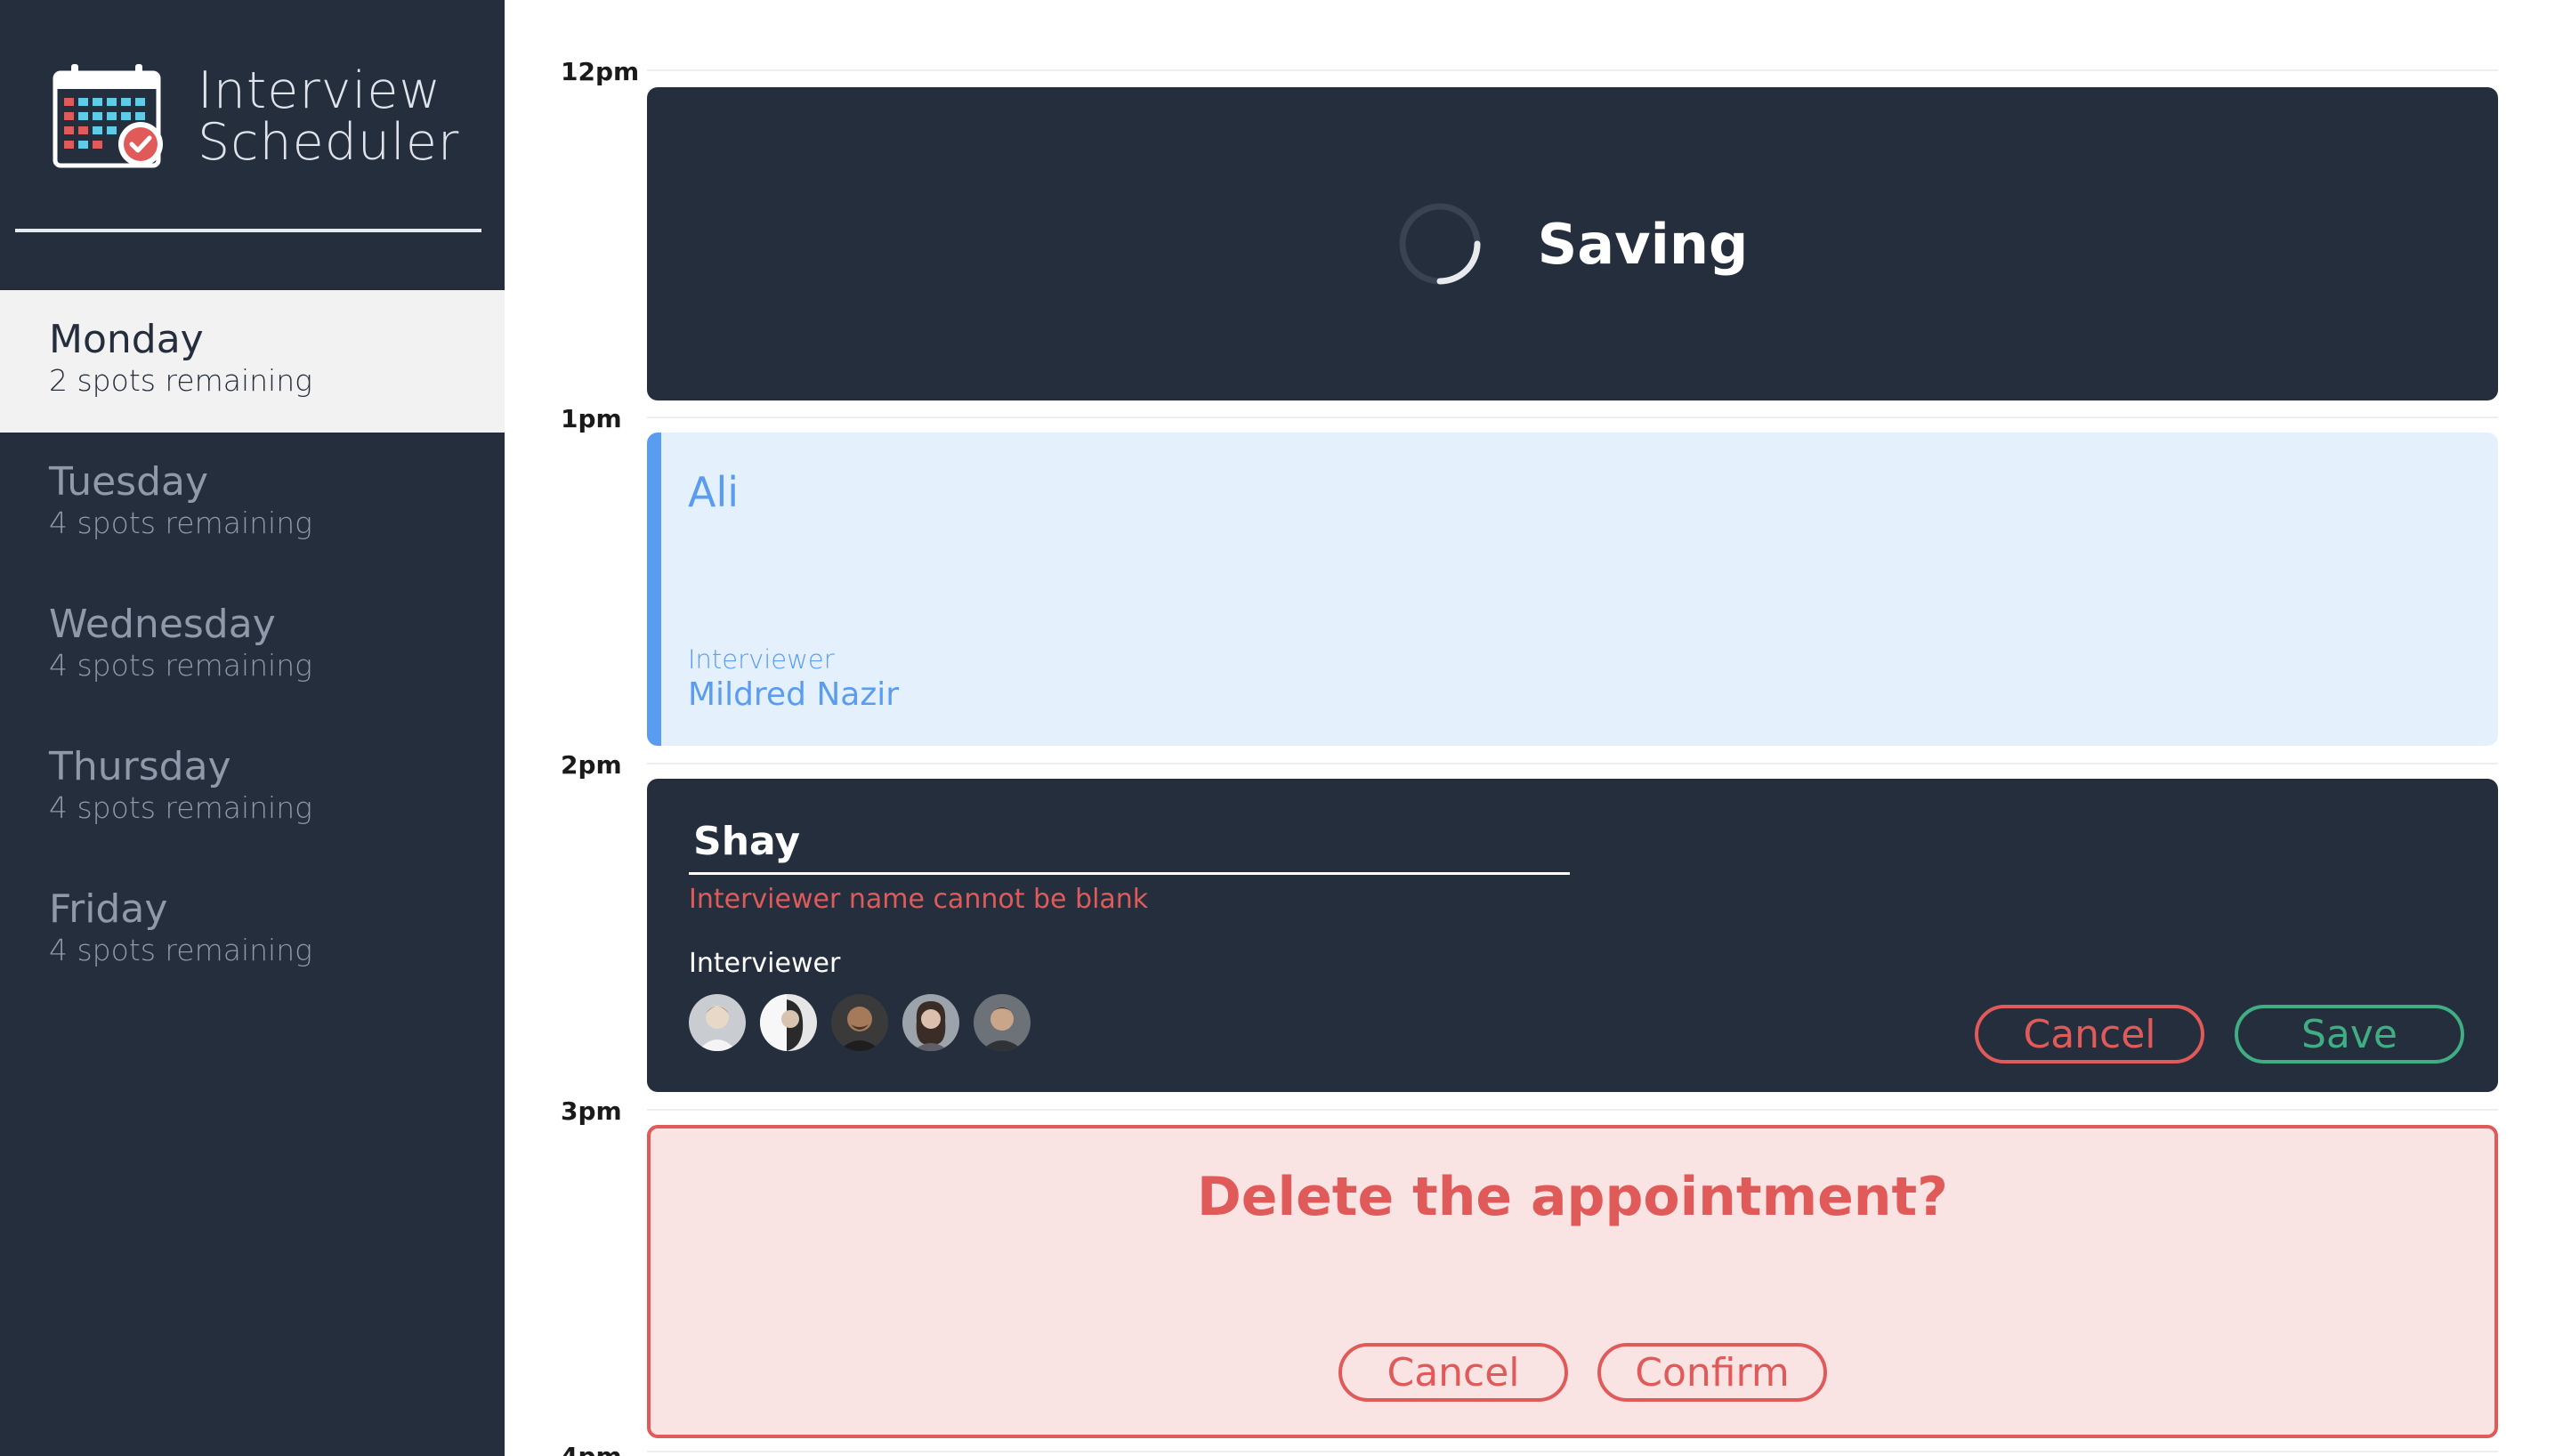  I want to click on app-title: Interview Scheduler, so click(328, 116).